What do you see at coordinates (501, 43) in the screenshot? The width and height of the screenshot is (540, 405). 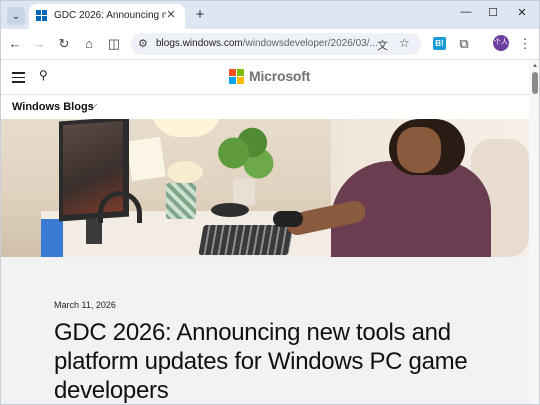 I see `profile-avatar: 个人` at bounding box center [501, 43].